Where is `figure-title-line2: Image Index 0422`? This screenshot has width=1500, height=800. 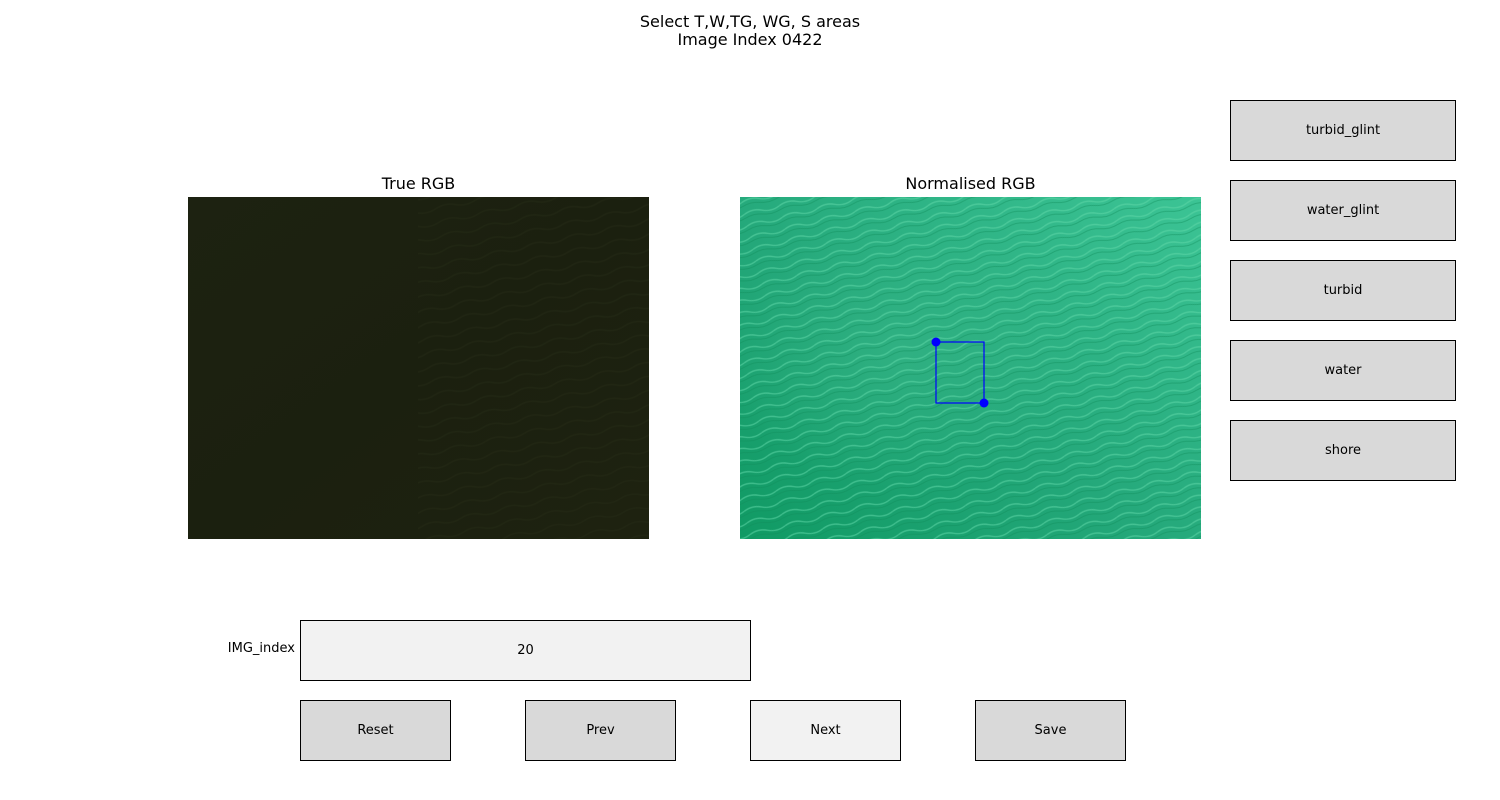 figure-title-line2: Image Index 0422 is located at coordinates (750, 39).